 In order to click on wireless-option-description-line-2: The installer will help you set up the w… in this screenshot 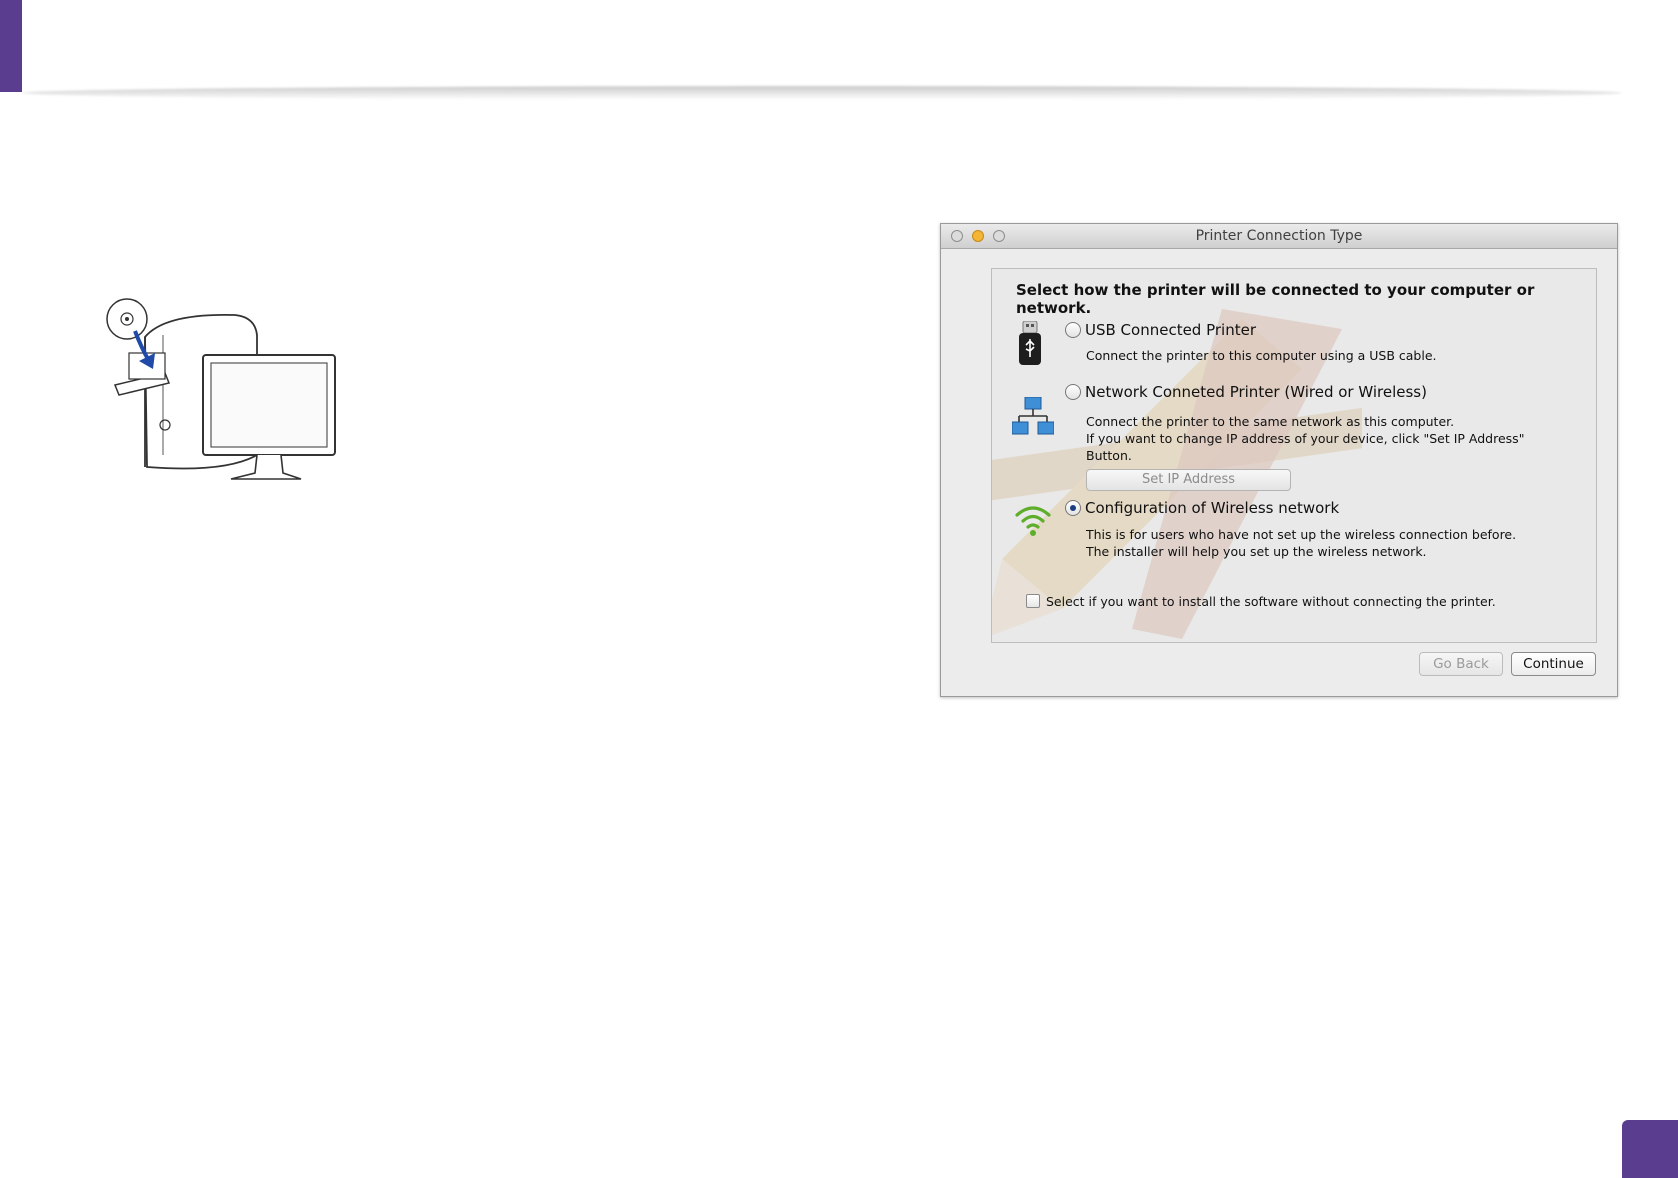, I will do `click(1256, 551)`.